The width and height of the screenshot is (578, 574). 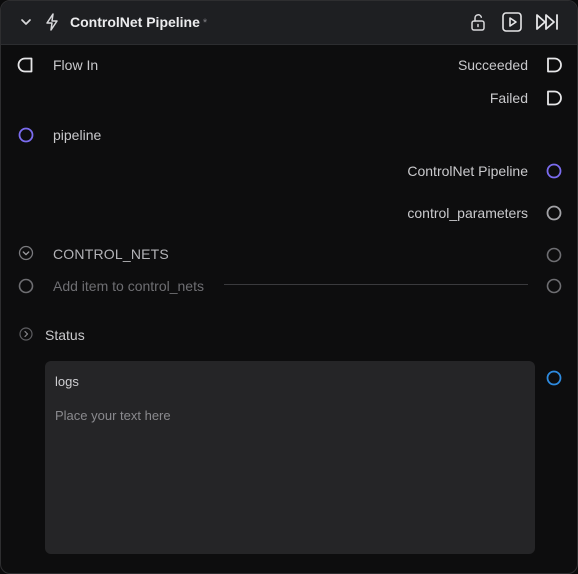 I want to click on control-parameters-label: control_parameters, so click(x=467, y=213).